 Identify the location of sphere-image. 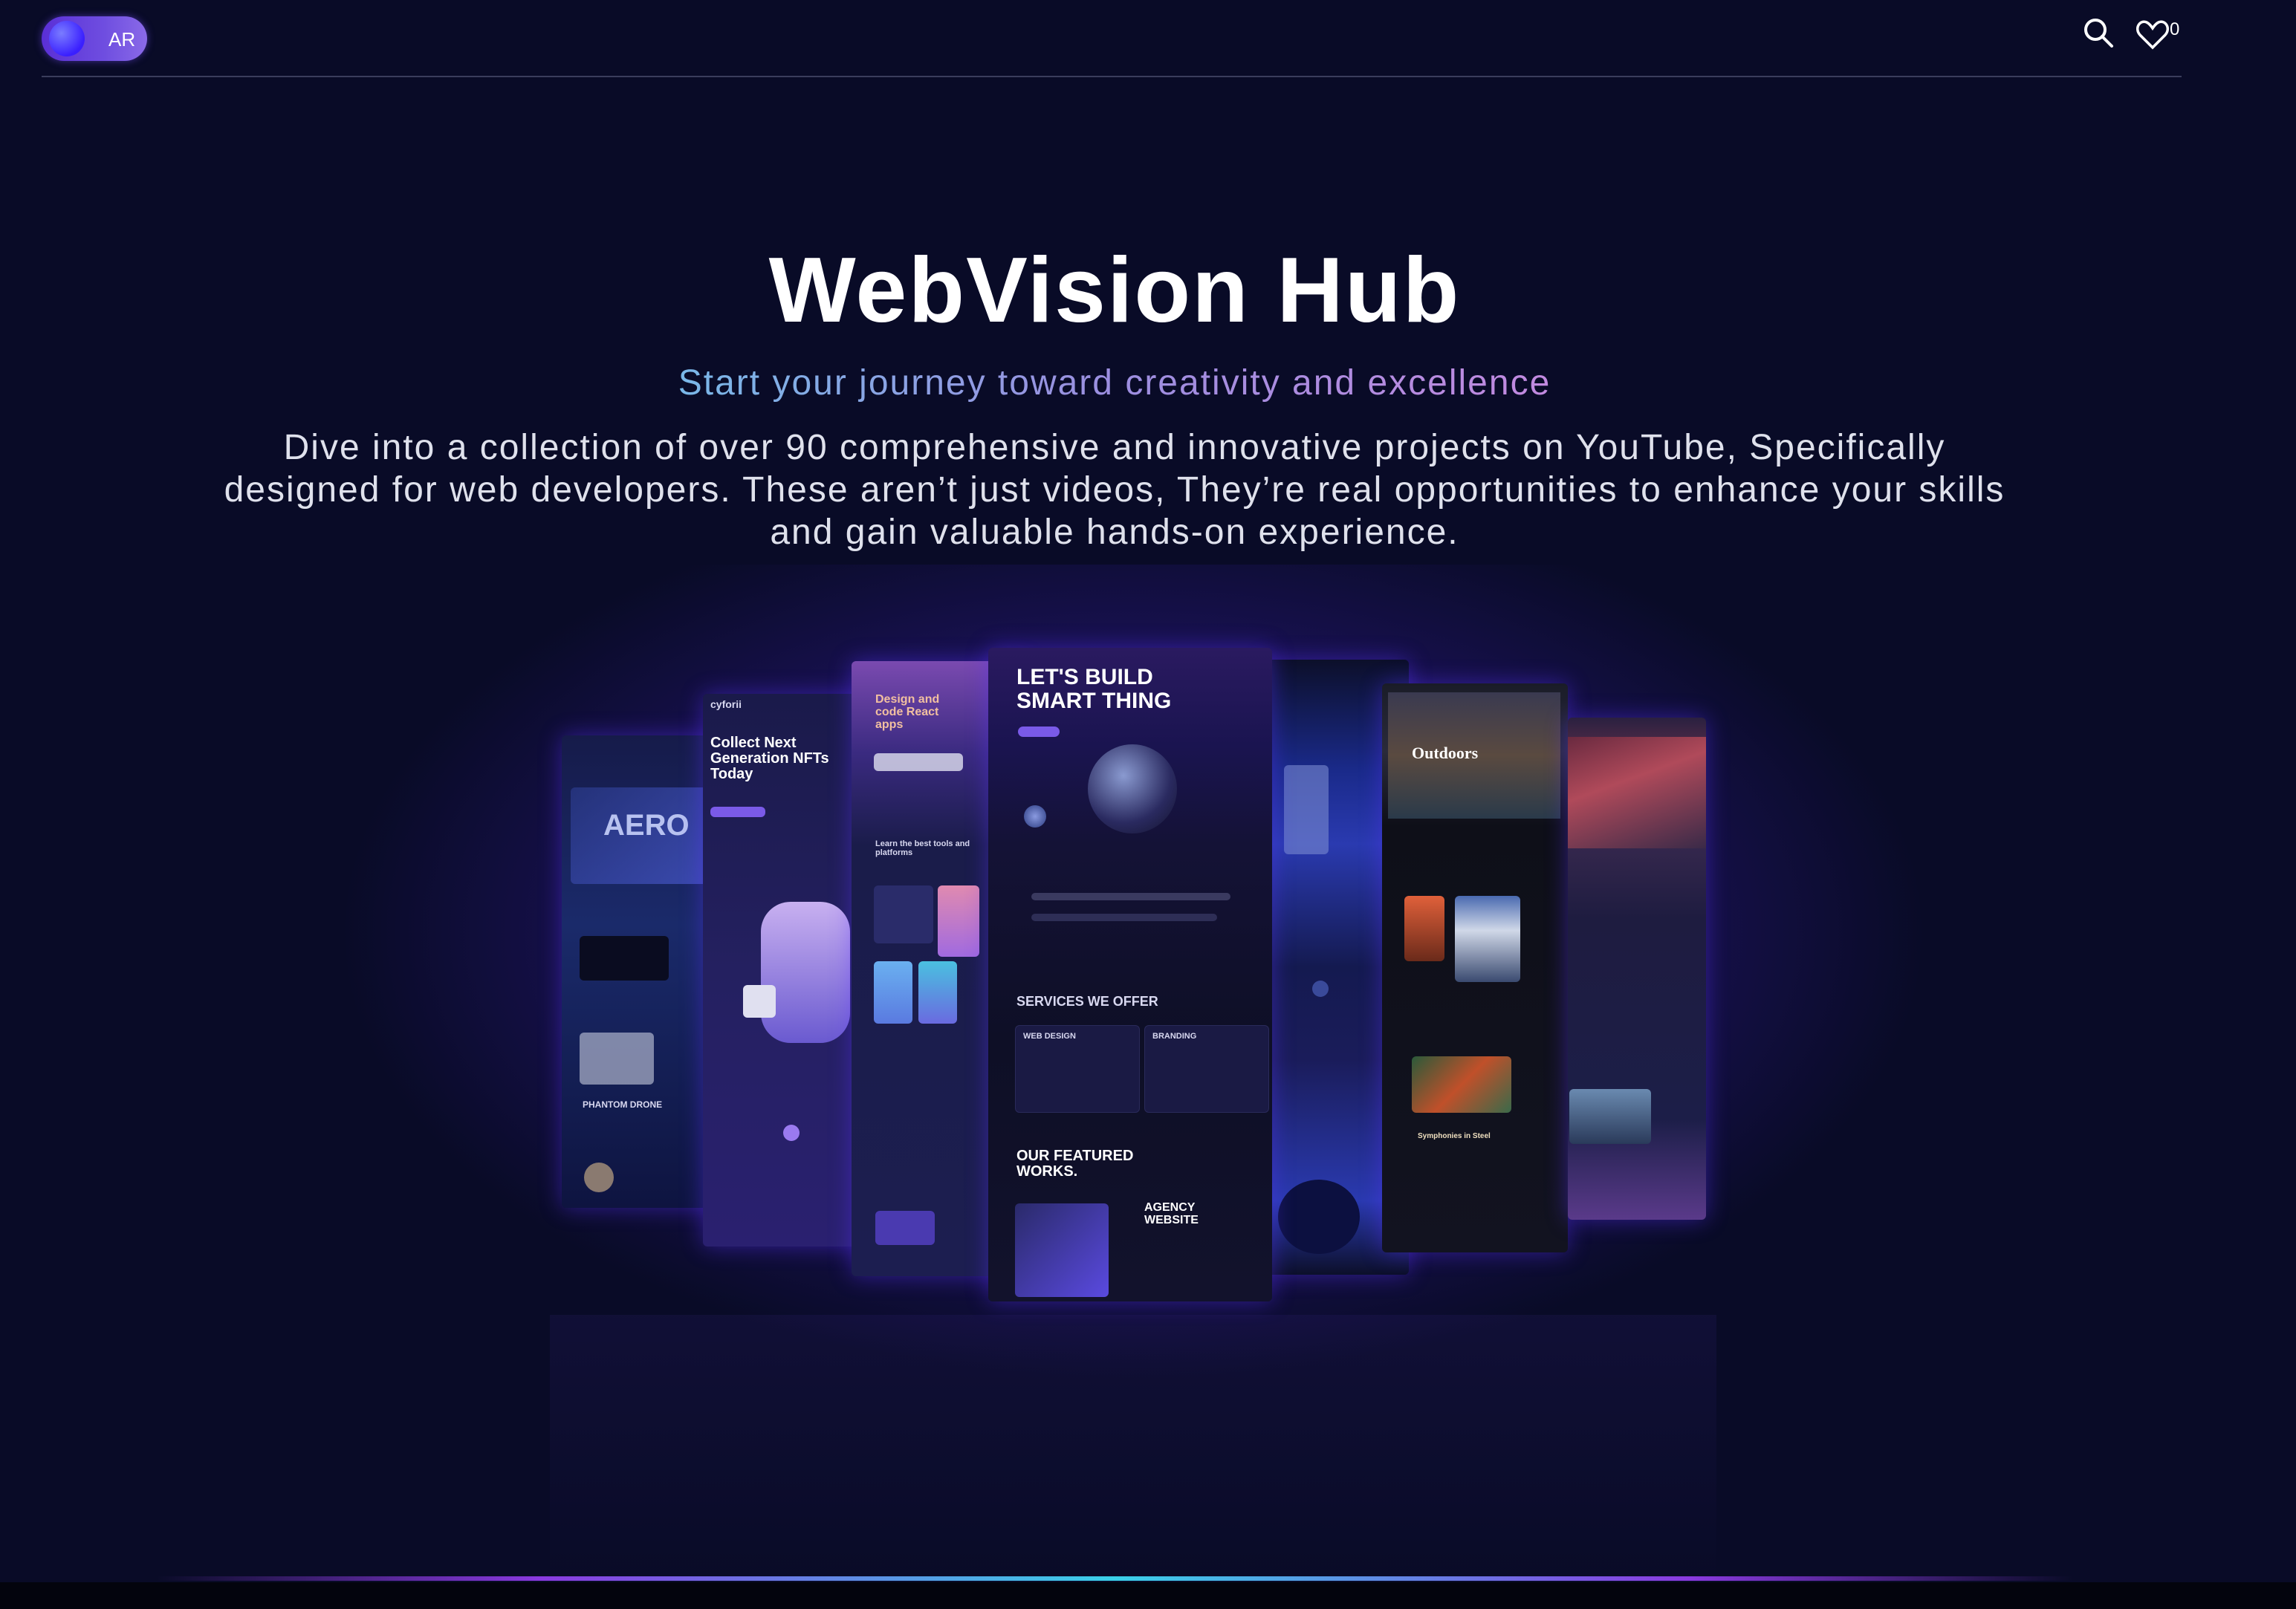
(1133, 788).